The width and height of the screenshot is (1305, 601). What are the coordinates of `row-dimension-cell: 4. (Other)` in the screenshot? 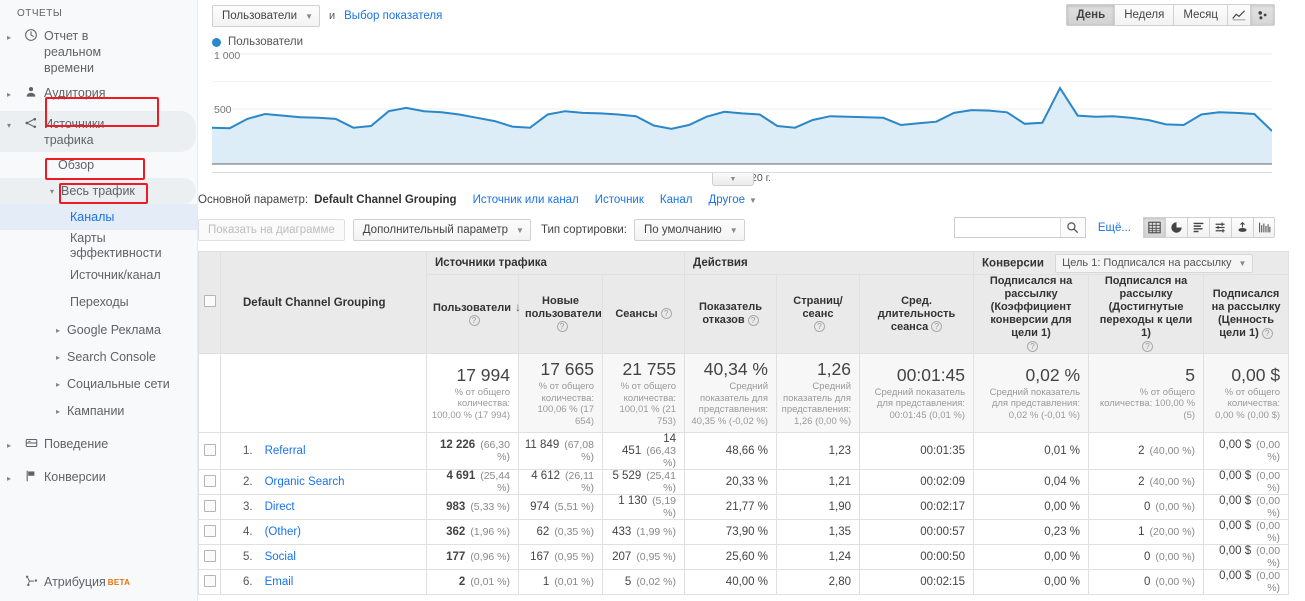 It's located at (323, 532).